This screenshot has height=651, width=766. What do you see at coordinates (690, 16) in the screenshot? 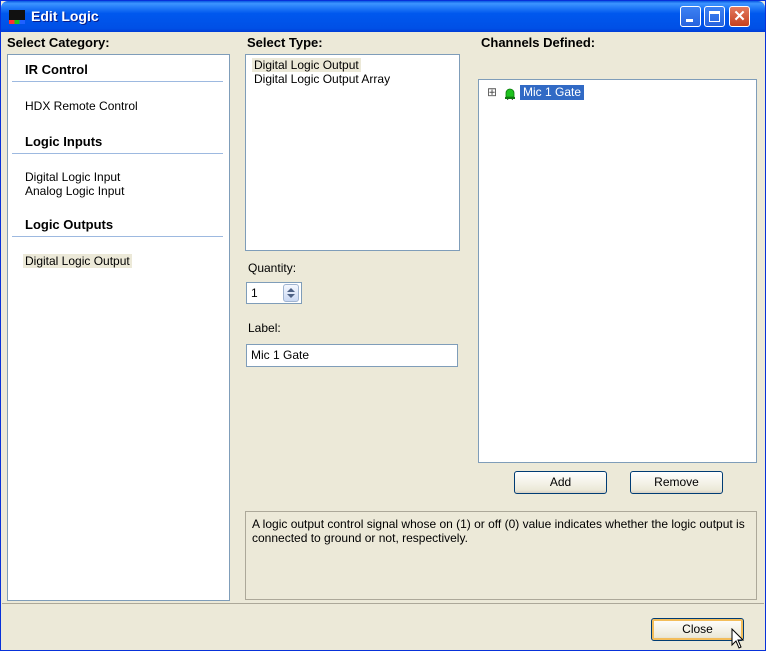
I see `minimize-button` at bounding box center [690, 16].